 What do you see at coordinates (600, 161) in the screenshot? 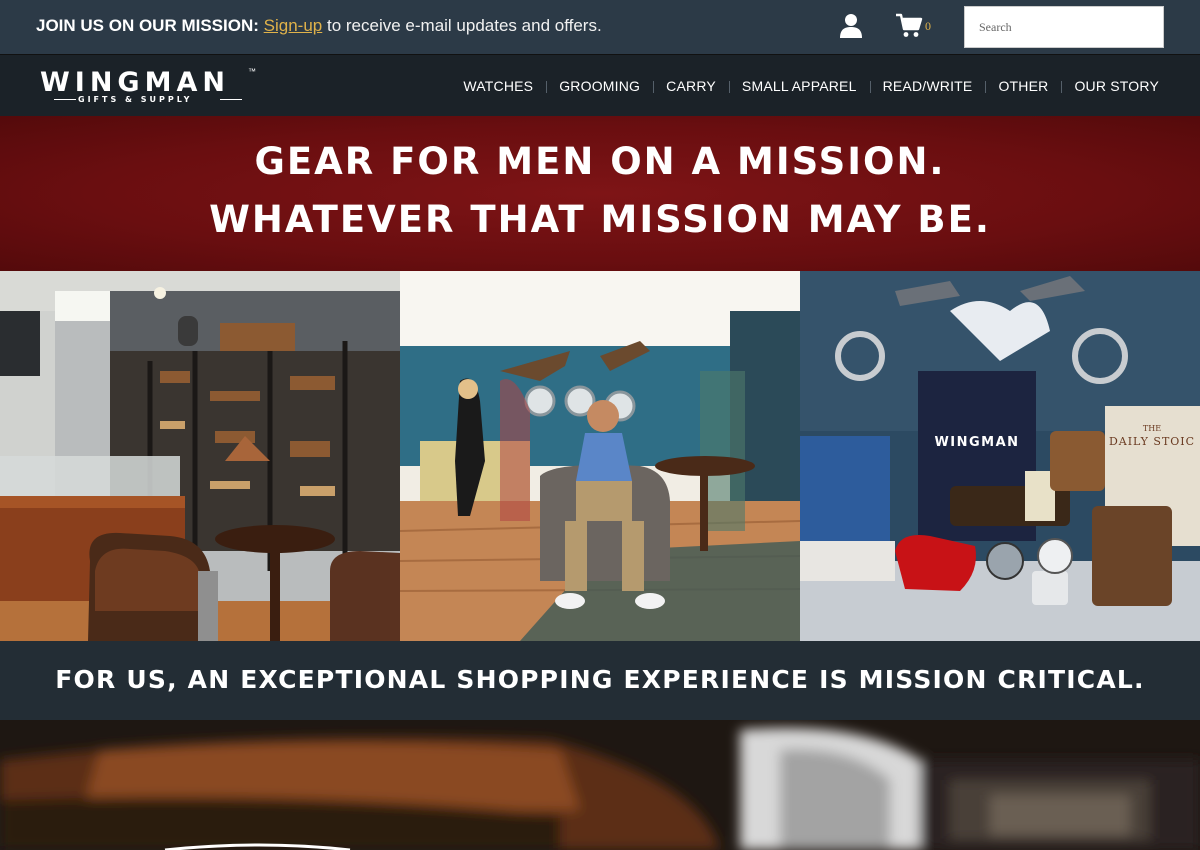
I see `hero-headline-1: GEAR FOR MEN ON A MISSION.` at bounding box center [600, 161].